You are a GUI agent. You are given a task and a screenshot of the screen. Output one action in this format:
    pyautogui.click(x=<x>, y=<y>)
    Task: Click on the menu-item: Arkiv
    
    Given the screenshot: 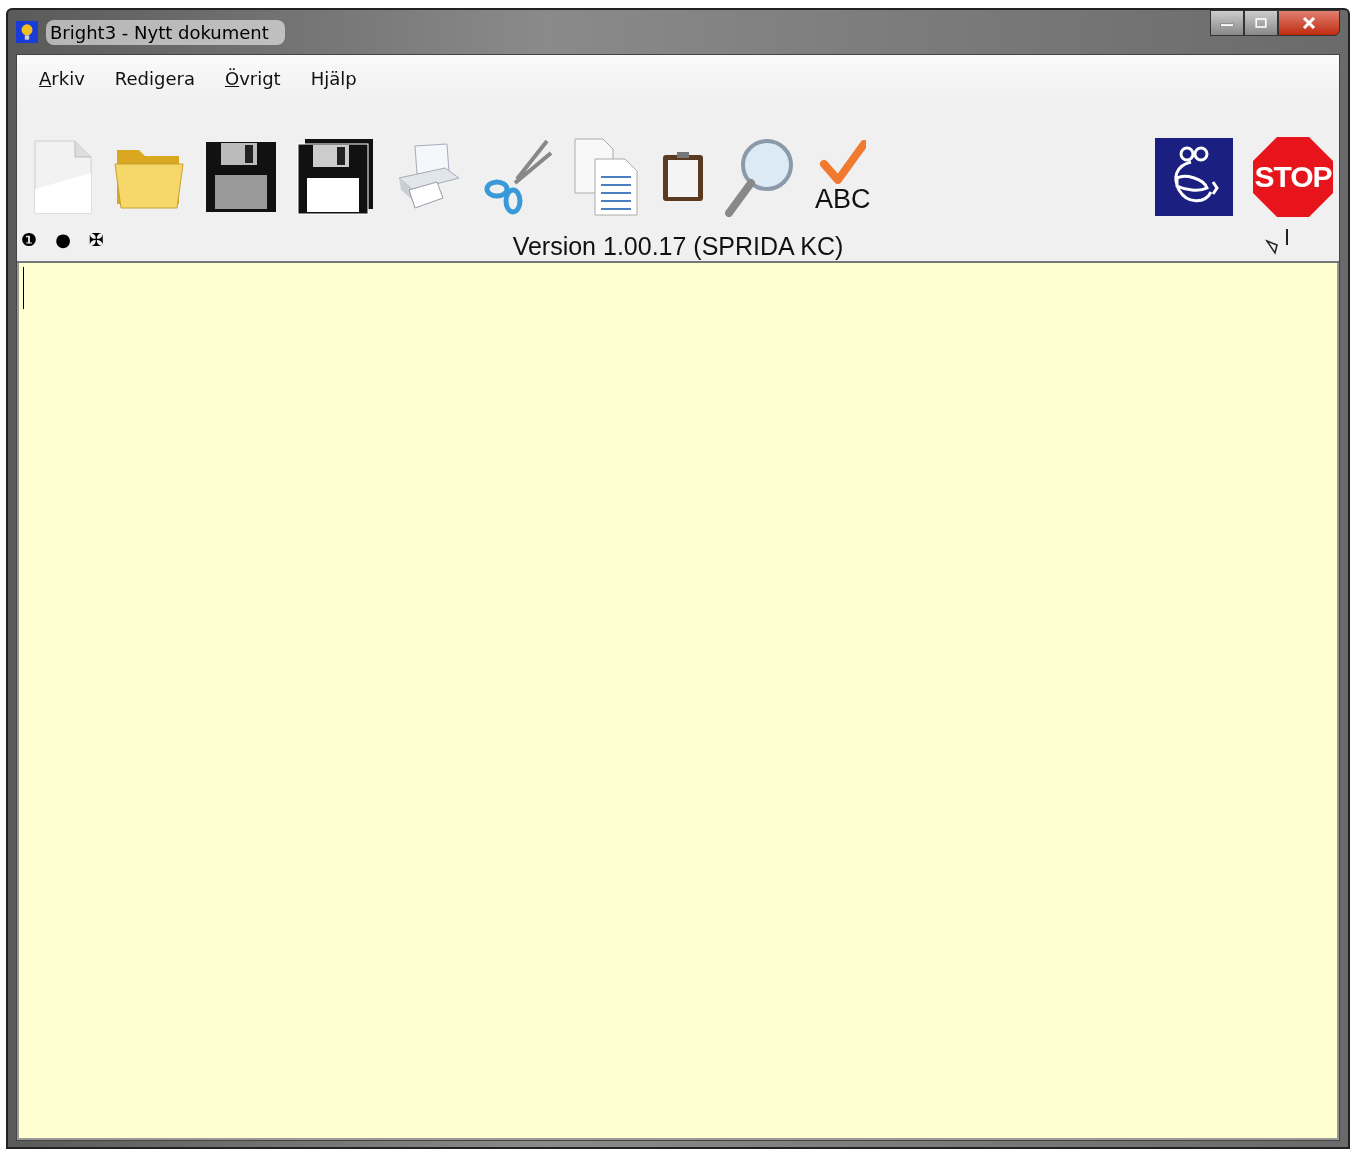 What is the action you would take?
    pyautogui.click(x=62, y=78)
    